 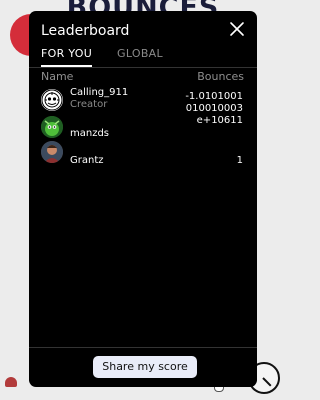 I want to click on tab-for-you: FOR YOU, so click(x=67, y=57).